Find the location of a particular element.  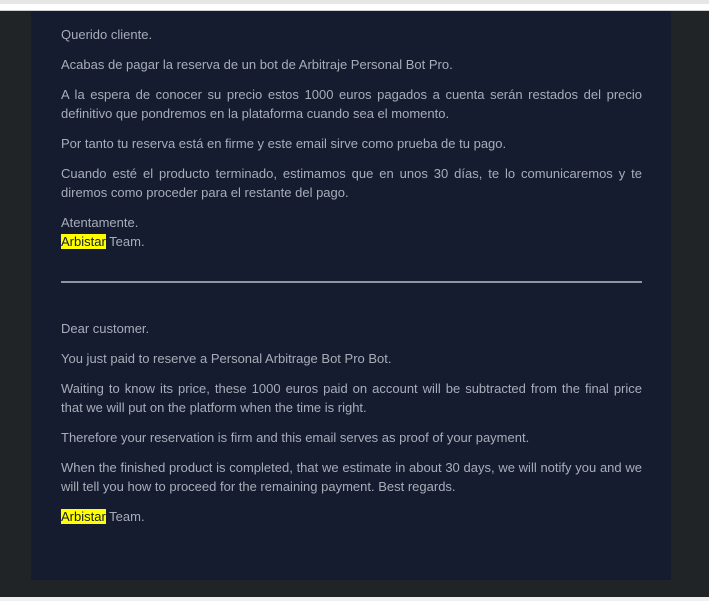

spanish-signature: Atentamente. Arbistar Team. is located at coordinates (351, 232).